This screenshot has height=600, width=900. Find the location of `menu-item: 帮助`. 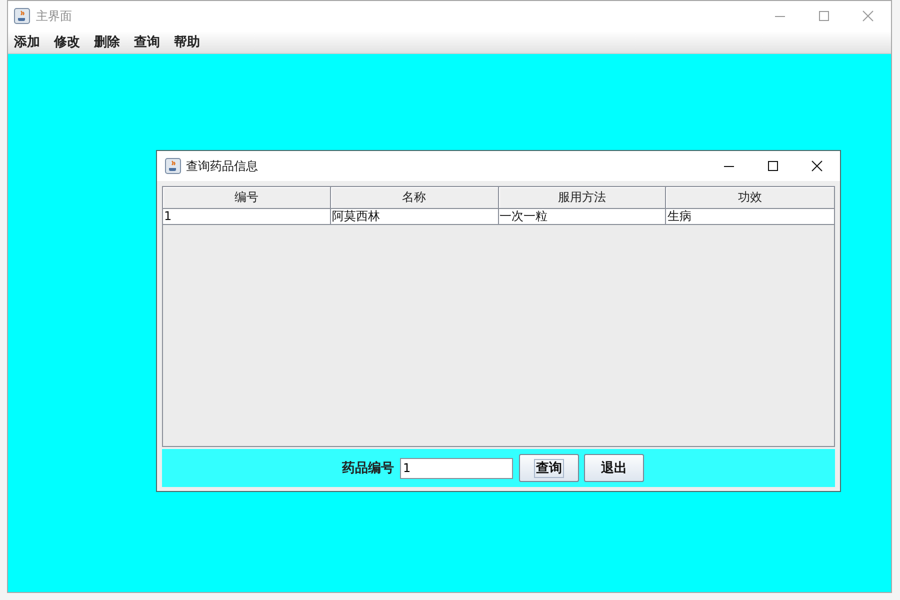

menu-item: 帮助 is located at coordinates (187, 42).